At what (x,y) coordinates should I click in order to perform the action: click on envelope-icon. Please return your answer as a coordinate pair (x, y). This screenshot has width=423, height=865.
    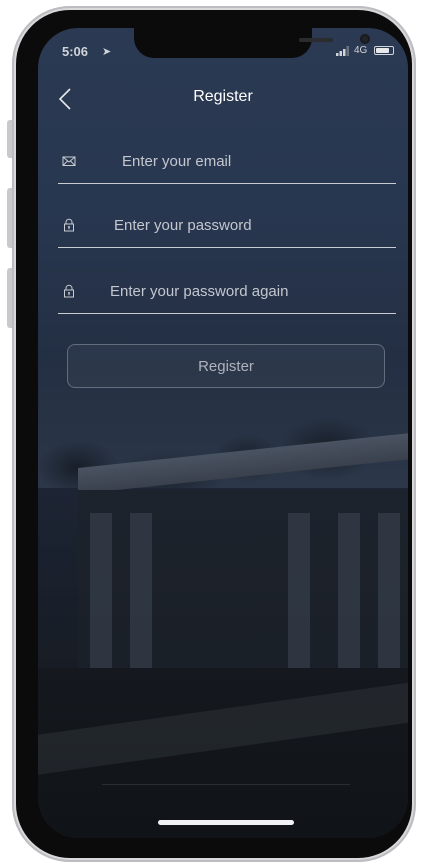
    Looking at the image, I should click on (69, 161).